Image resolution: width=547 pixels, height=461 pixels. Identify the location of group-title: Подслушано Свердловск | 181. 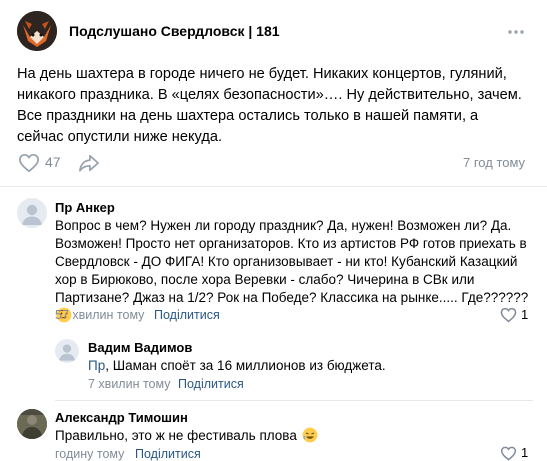
(174, 31).